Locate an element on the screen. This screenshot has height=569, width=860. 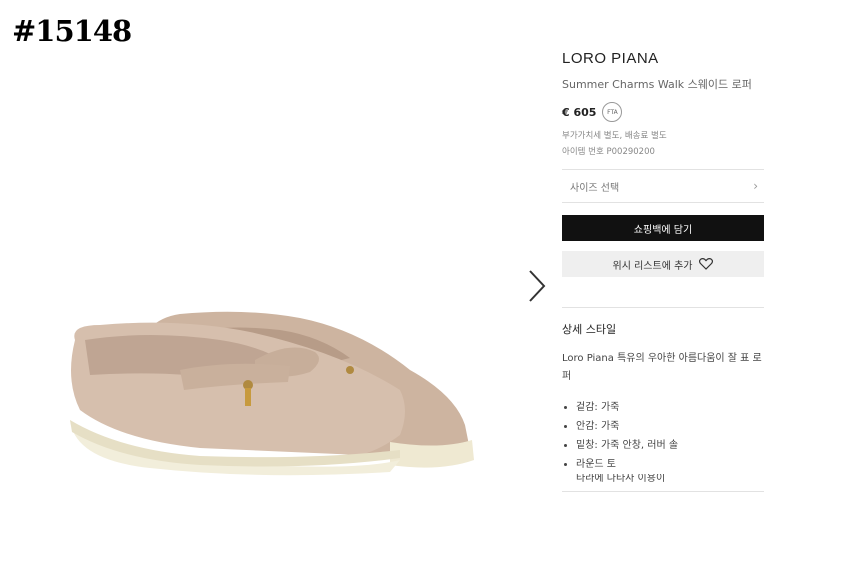
details-description: Loro Piana 특유의 우아한 아름다움이 잘 표 로퍼 is located at coordinates (662, 367).